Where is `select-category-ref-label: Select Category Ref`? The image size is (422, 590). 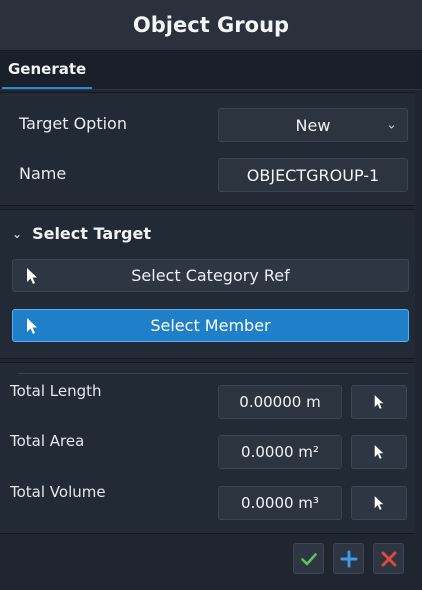 select-category-ref-label: Select Category Ref is located at coordinates (210, 275).